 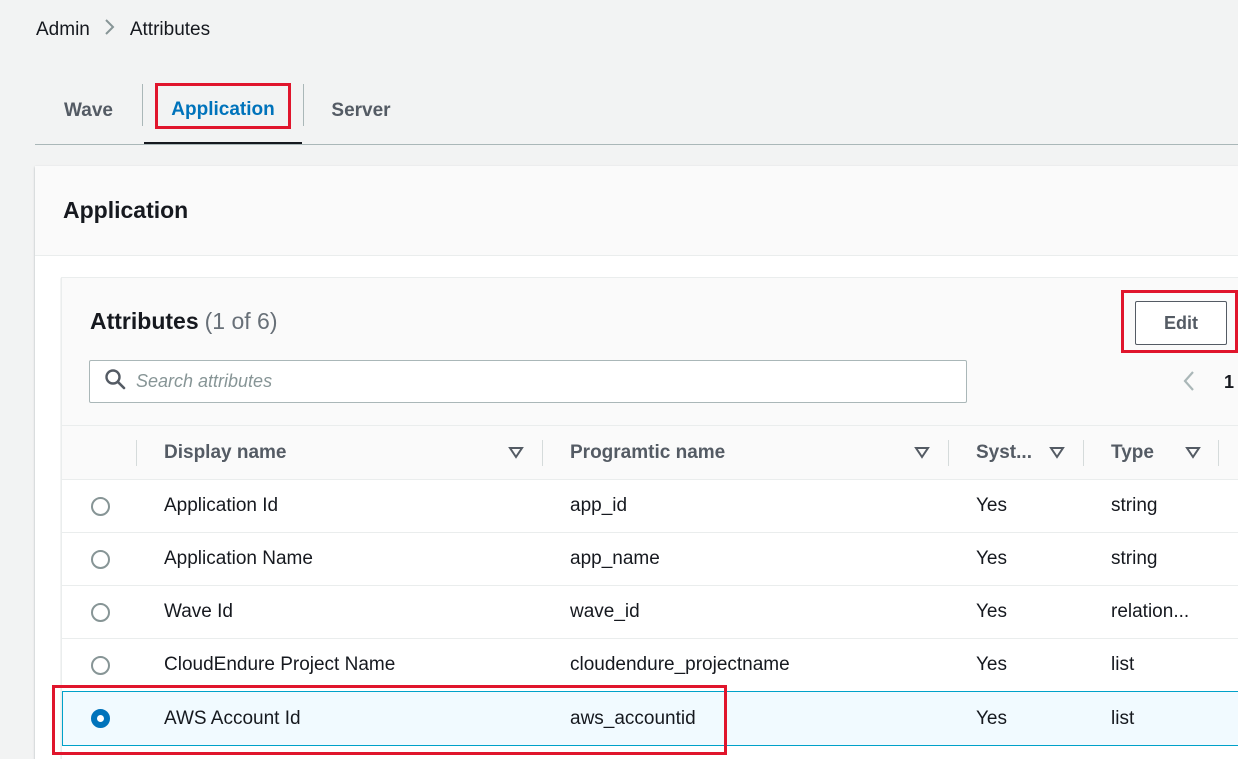 What do you see at coordinates (605, 611) in the screenshot?
I see `cell-programmatic-name: wave_id` at bounding box center [605, 611].